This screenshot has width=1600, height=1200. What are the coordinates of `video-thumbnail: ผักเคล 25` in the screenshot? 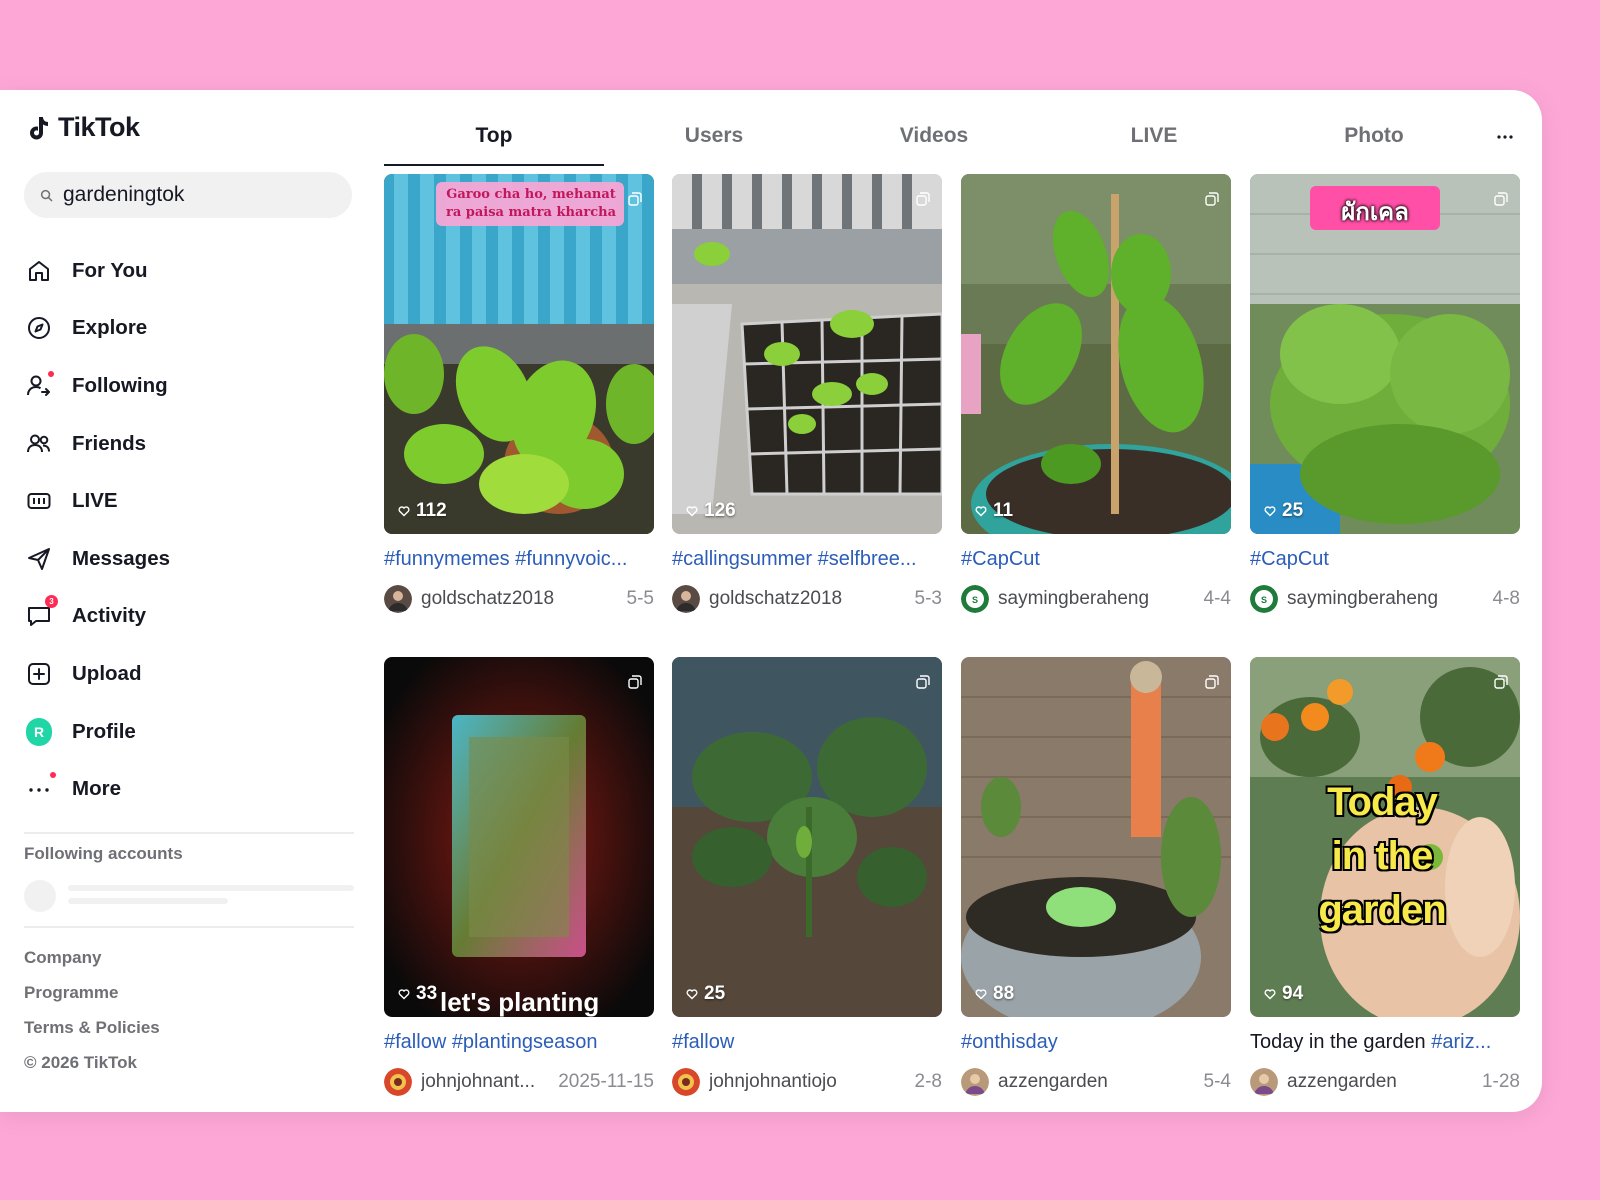 It's located at (1385, 354).